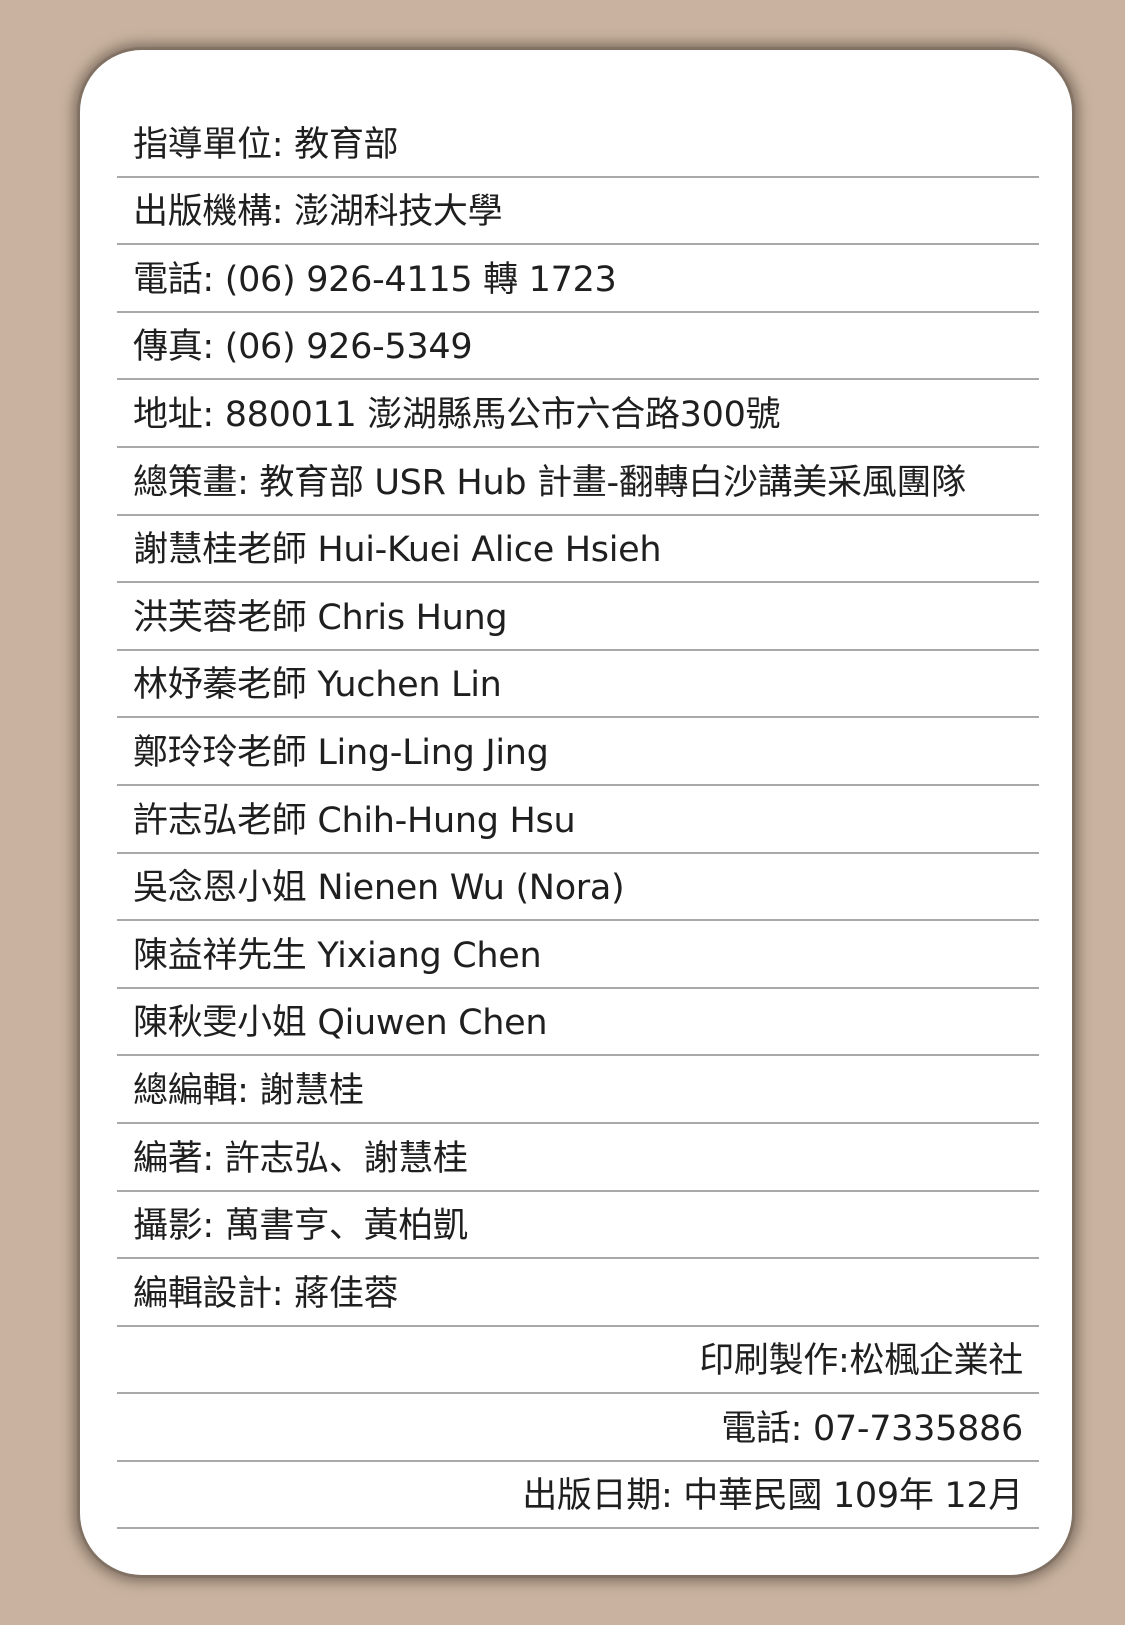 The width and height of the screenshot is (1125, 1625). What do you see at coordinates (578, 550) in the screenshot?
I see `credit-row-team-member: 謝慧桂老師 Hui-Kuei Alice Hsieh` at bounding box center [578, 550].